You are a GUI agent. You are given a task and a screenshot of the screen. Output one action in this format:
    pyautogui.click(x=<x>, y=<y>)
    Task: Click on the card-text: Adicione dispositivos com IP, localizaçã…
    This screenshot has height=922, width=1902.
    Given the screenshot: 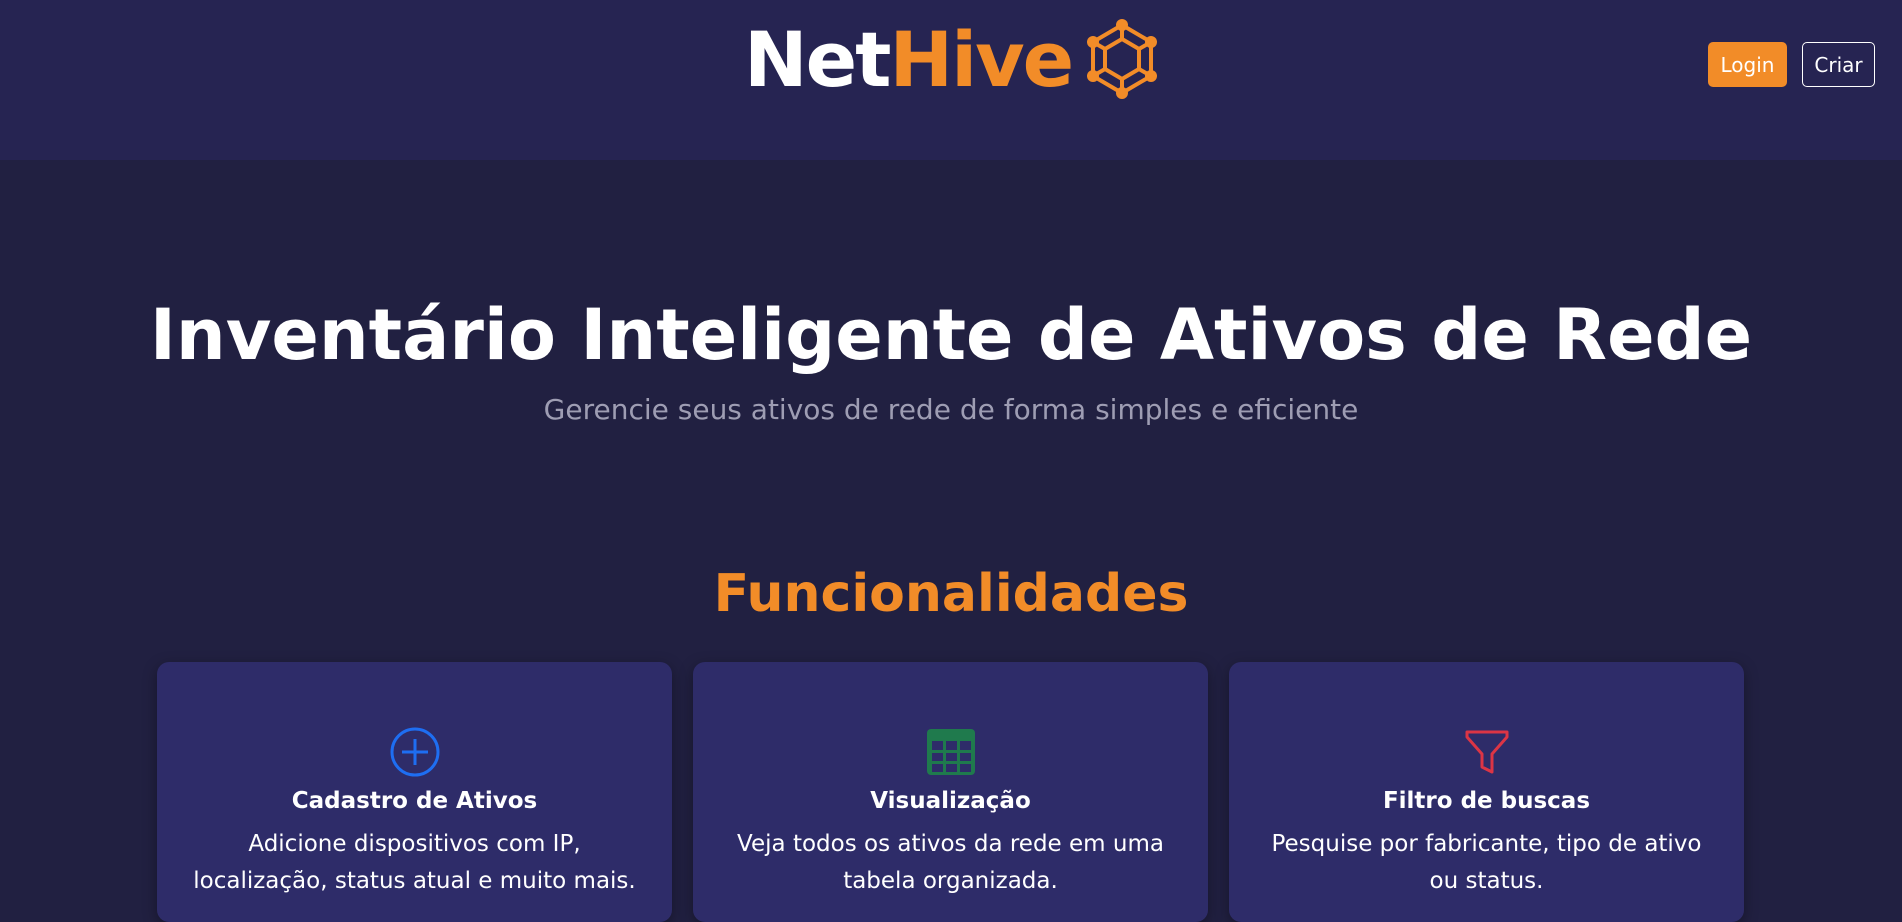 What is the action you would take?
    pyautogui.click(x=414, y=862)
    